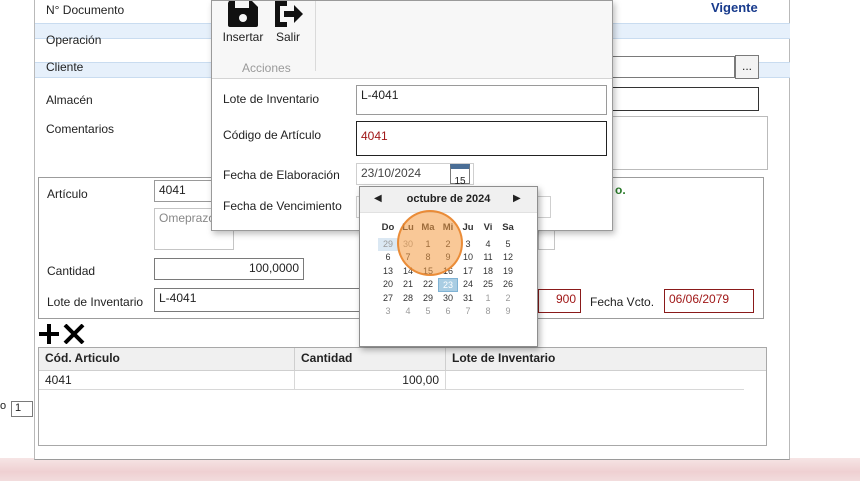  What do you see at coordinates (370, 380) in the screenshot?
I see `cell-quantity: 100,00` at bounding box center [370, 380].